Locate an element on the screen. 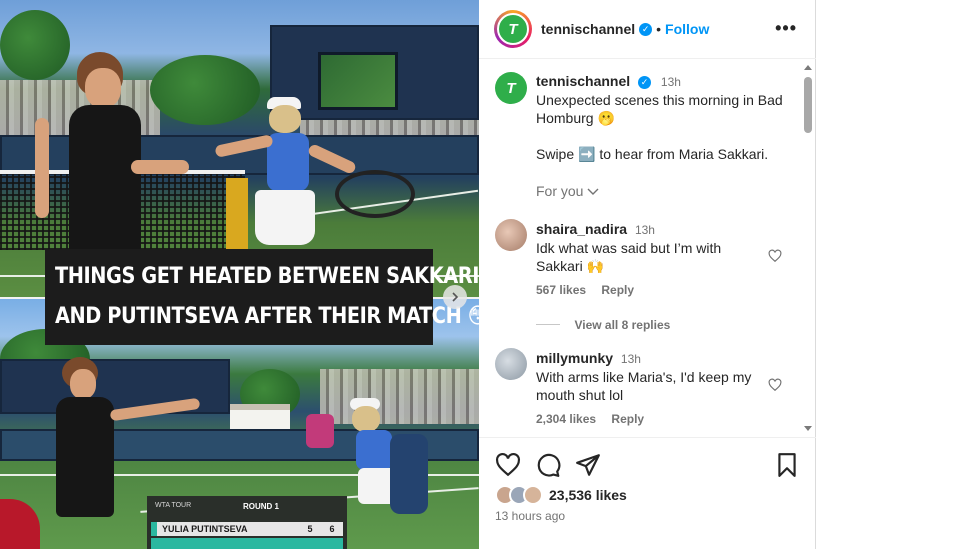 The width and height of the screenshot is (976, 549). player-putintseva is located at coordinates (314, 175).